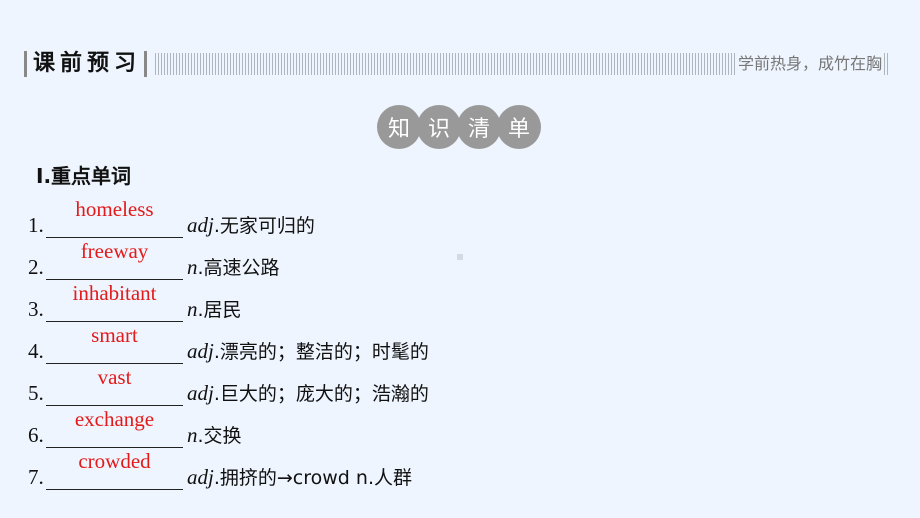 This screenshot has width=920, height=518. Describe the element at coordinates (36, 393) in the screenshot. I see `item-number: 5.` at that location.